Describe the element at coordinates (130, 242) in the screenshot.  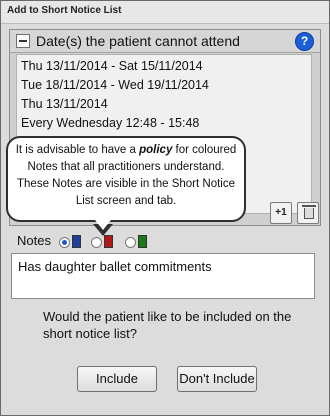
I see `note-radio-green` at that location.